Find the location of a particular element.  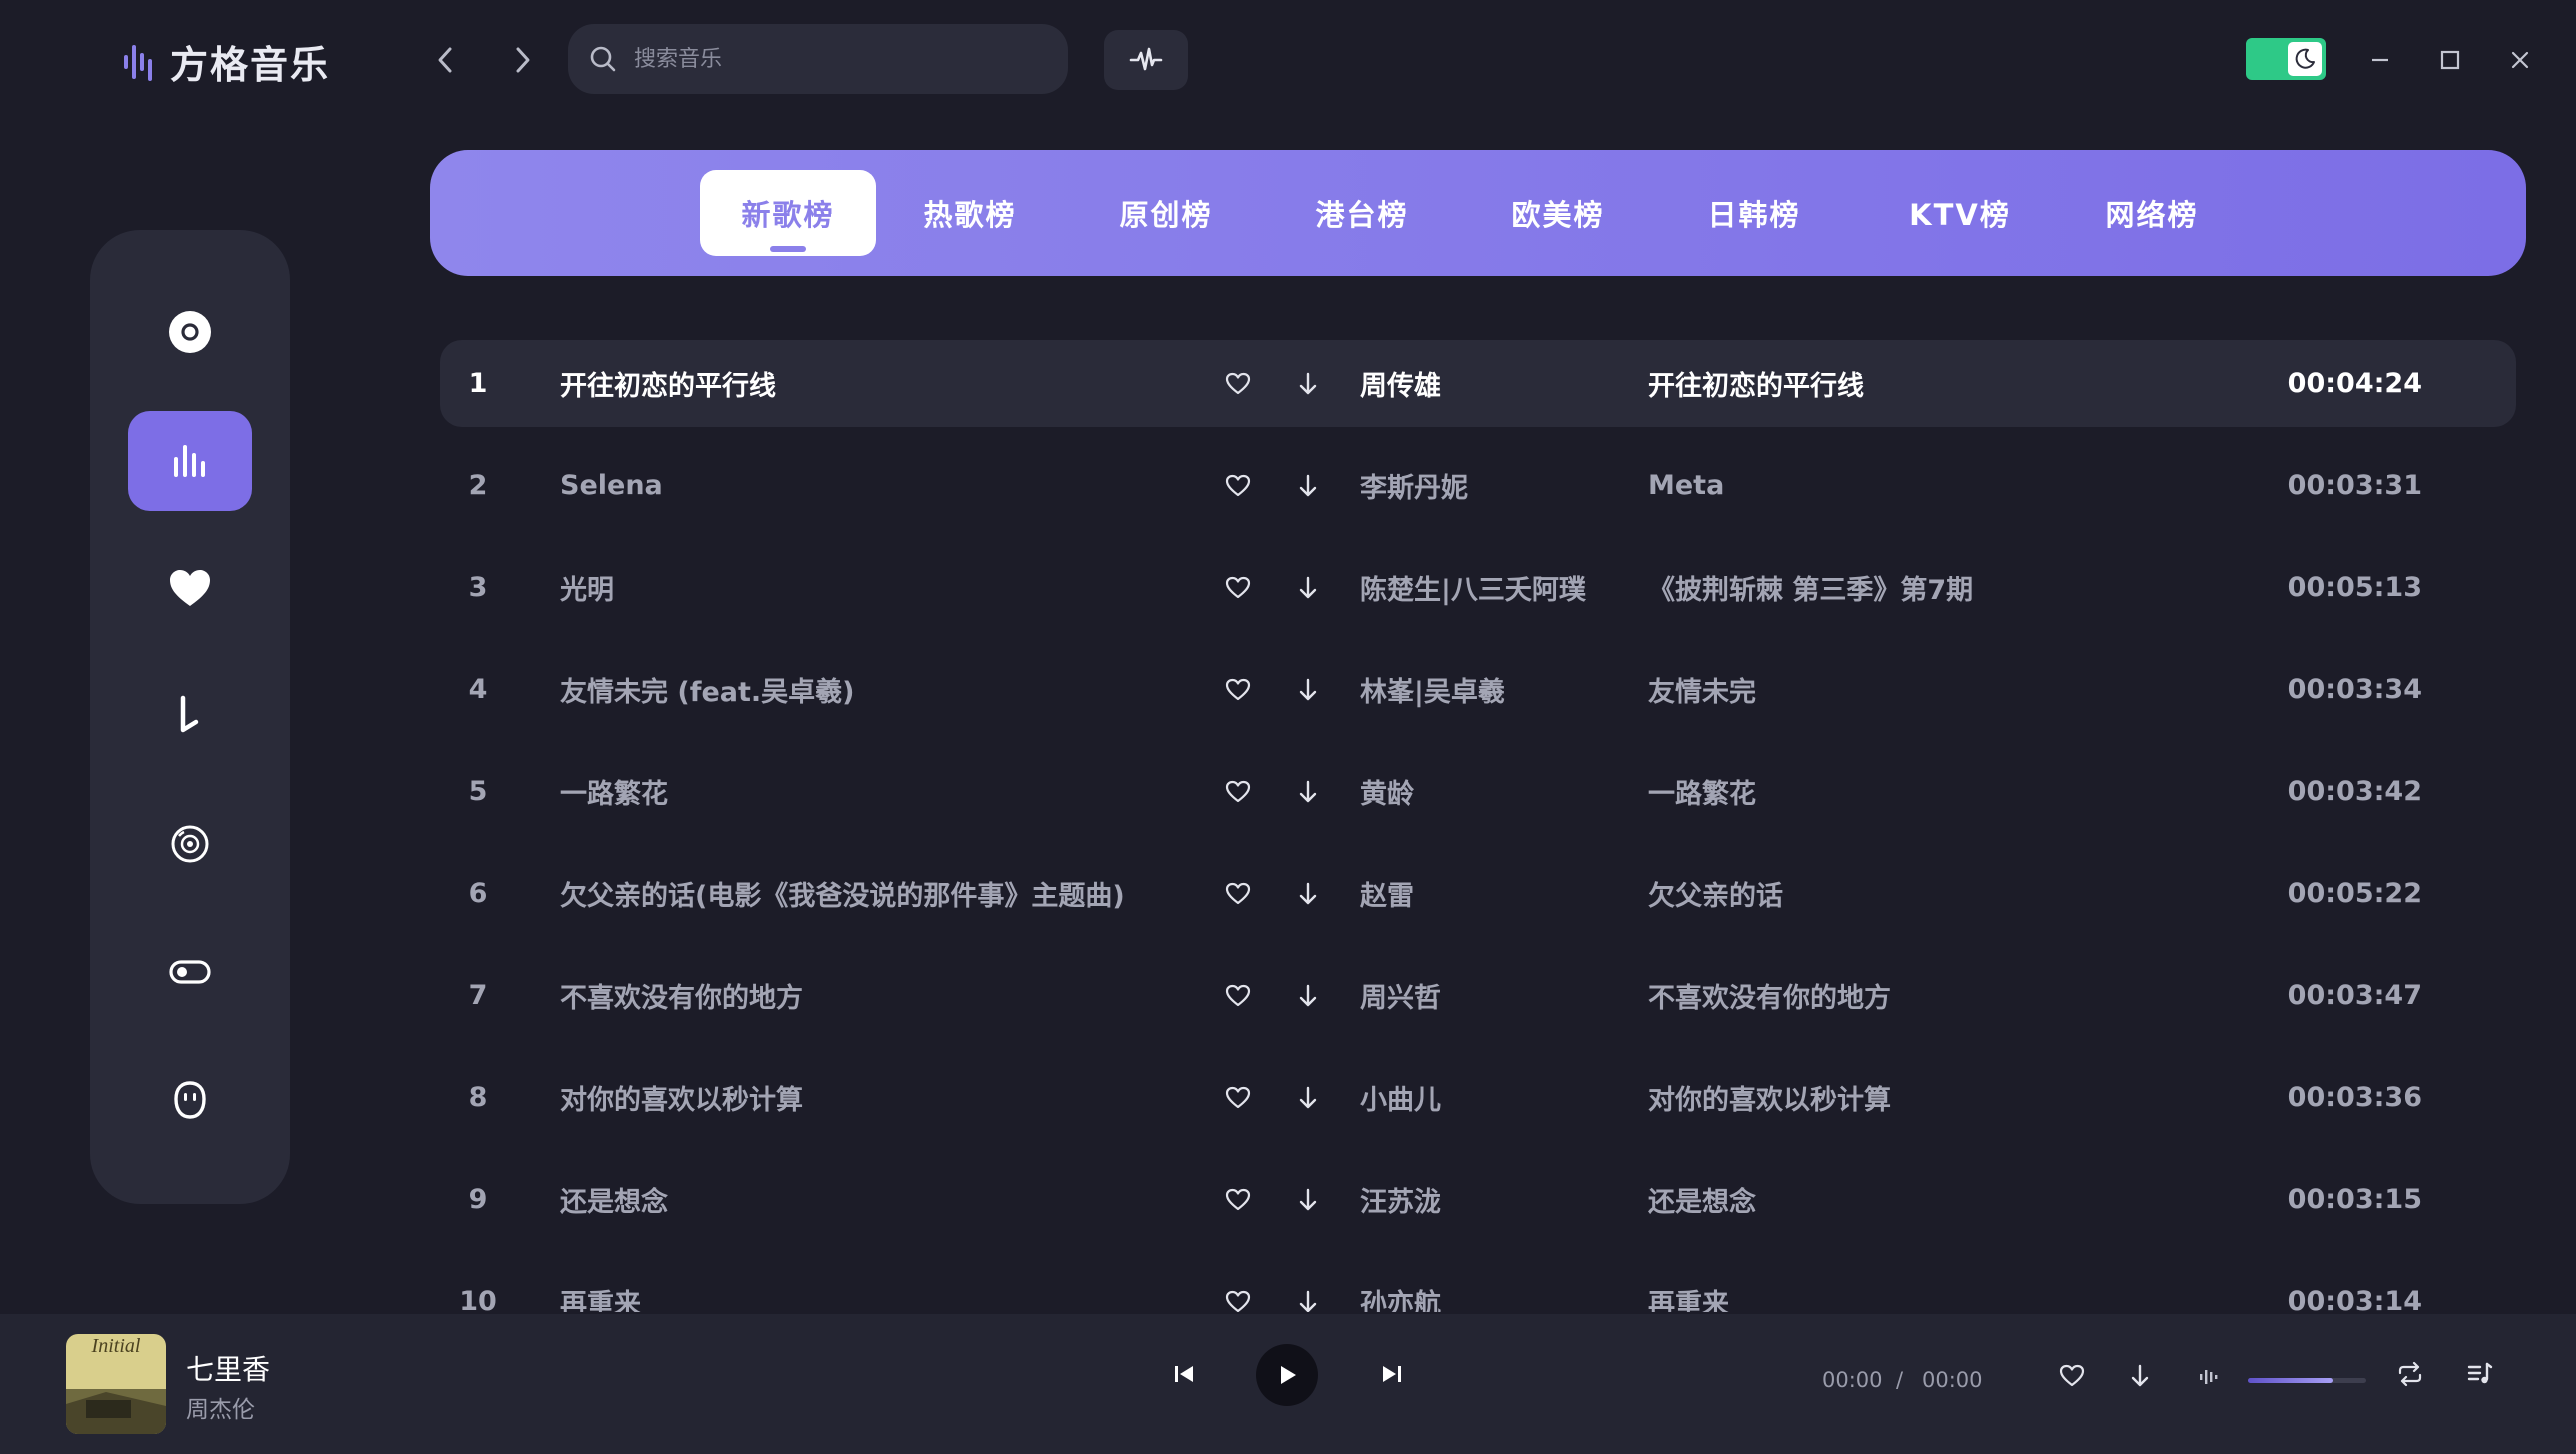

sidebar-item-discover is located at coordinates (190, 332).